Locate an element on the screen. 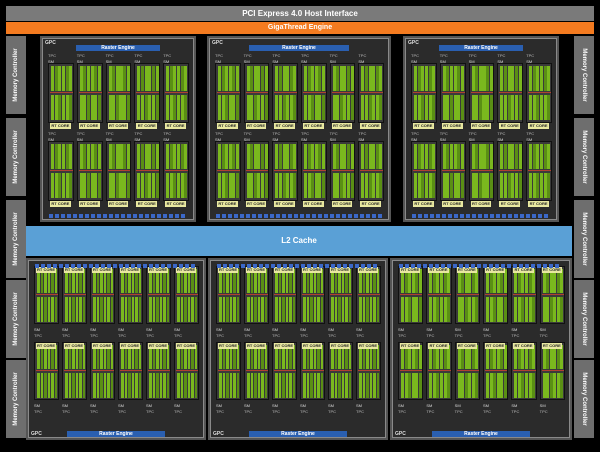  texture-cache-row is located at coordinates (299, 266).